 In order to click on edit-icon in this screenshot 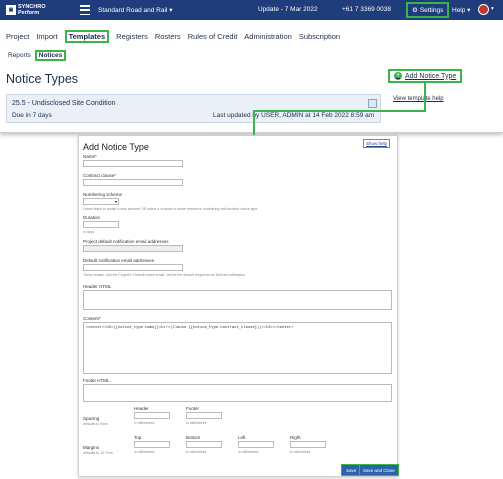, I will do `click(372, 103)`.